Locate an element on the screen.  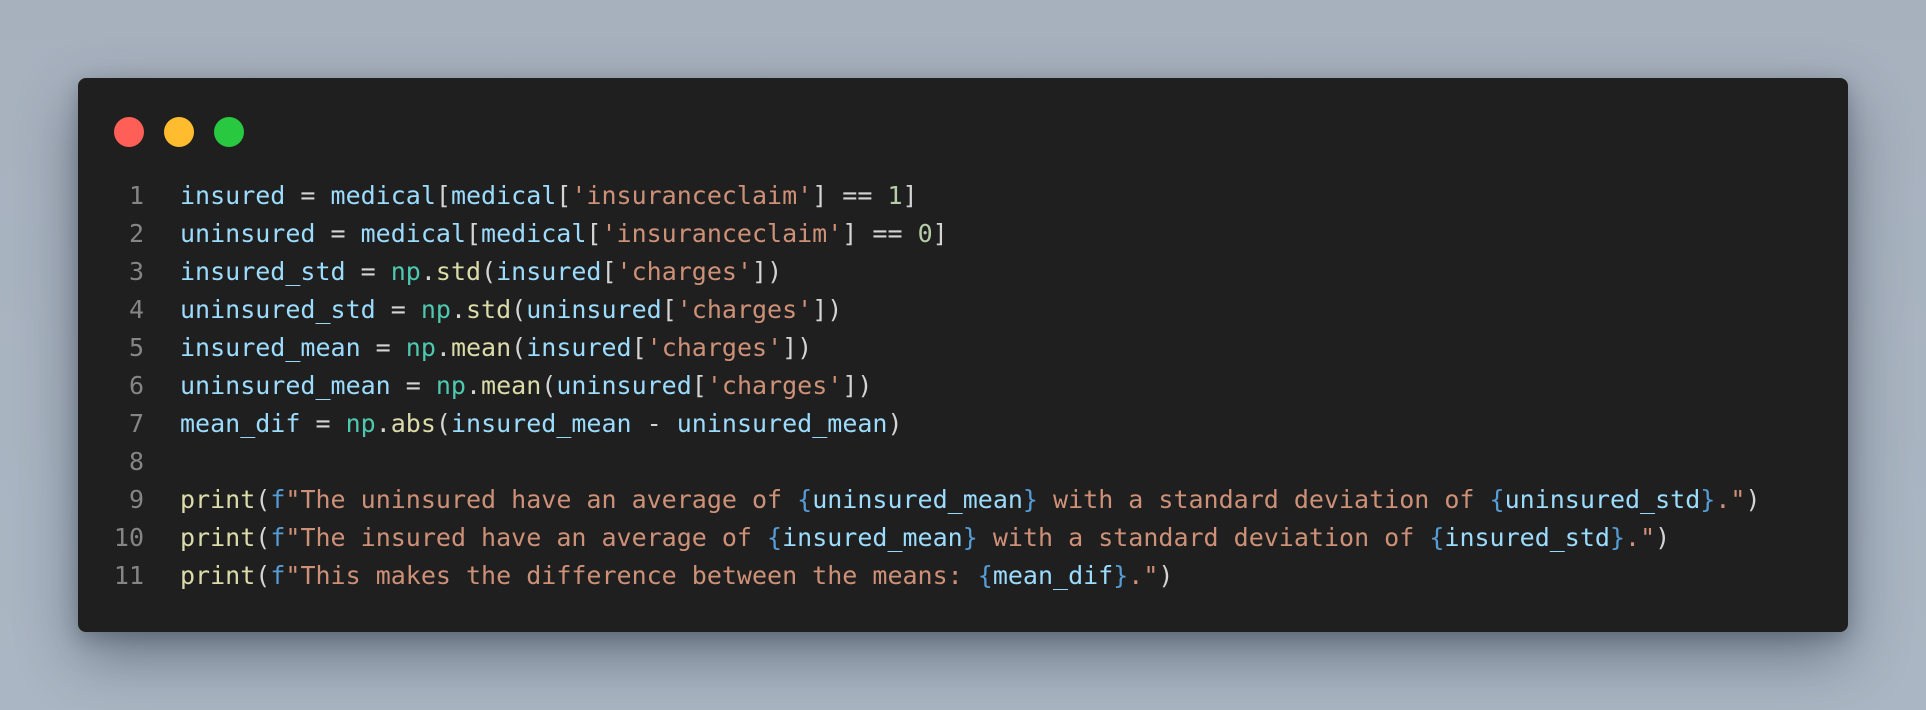
window-controls is located at coordinates (179, 132).